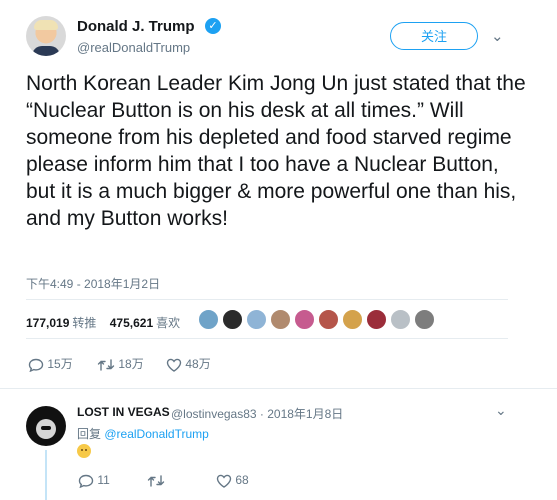 The width and height of the screenshot is (557, 500). What do you see at coordinates (168, 323) in the screenshot?
I see `likes-label: 喜欢` at bounding box center [168, 323].